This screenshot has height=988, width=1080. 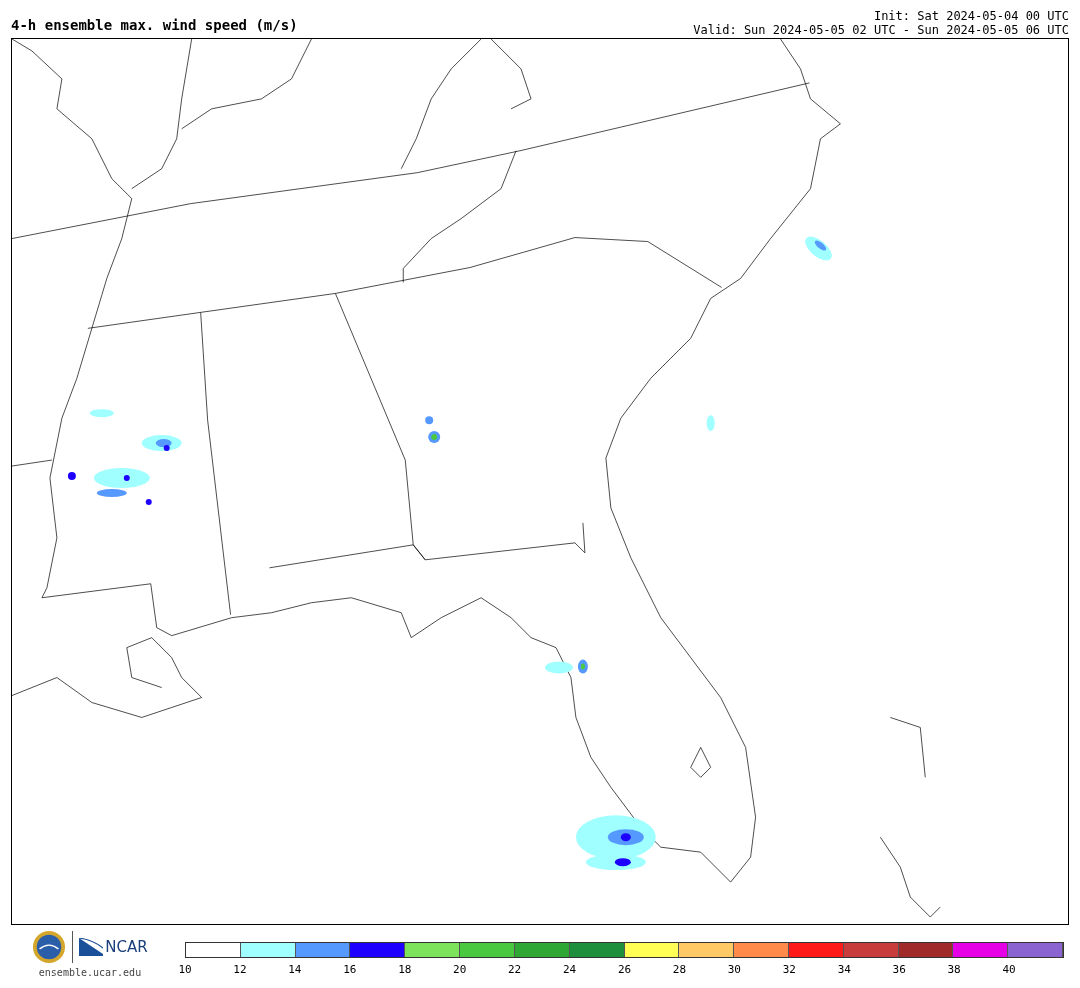 I want to click on legend-tick-label: 10, so click(x=185, y=969).